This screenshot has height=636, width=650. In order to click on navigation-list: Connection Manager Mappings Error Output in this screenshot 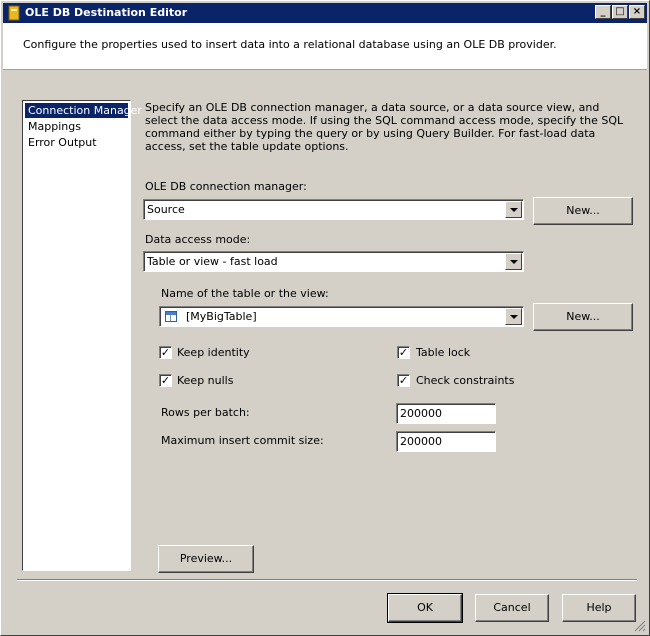, I will do `click(82, 335)`.